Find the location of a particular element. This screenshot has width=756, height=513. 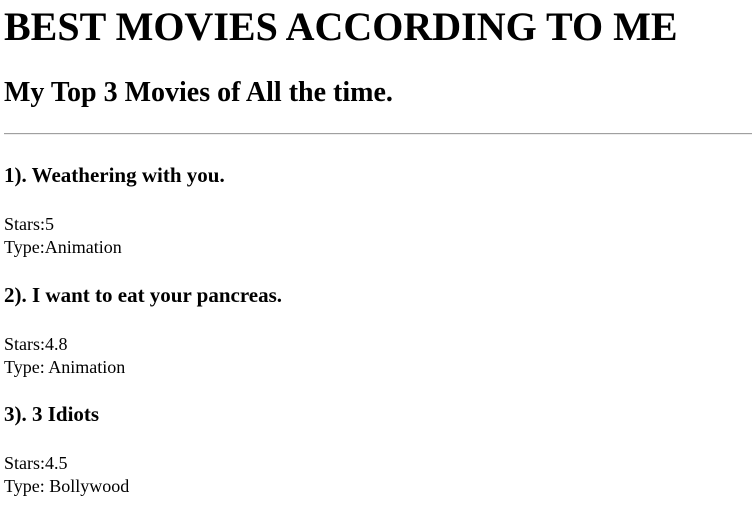

movie-stars: Stars:4.5 is located at coordinates (36, 463).